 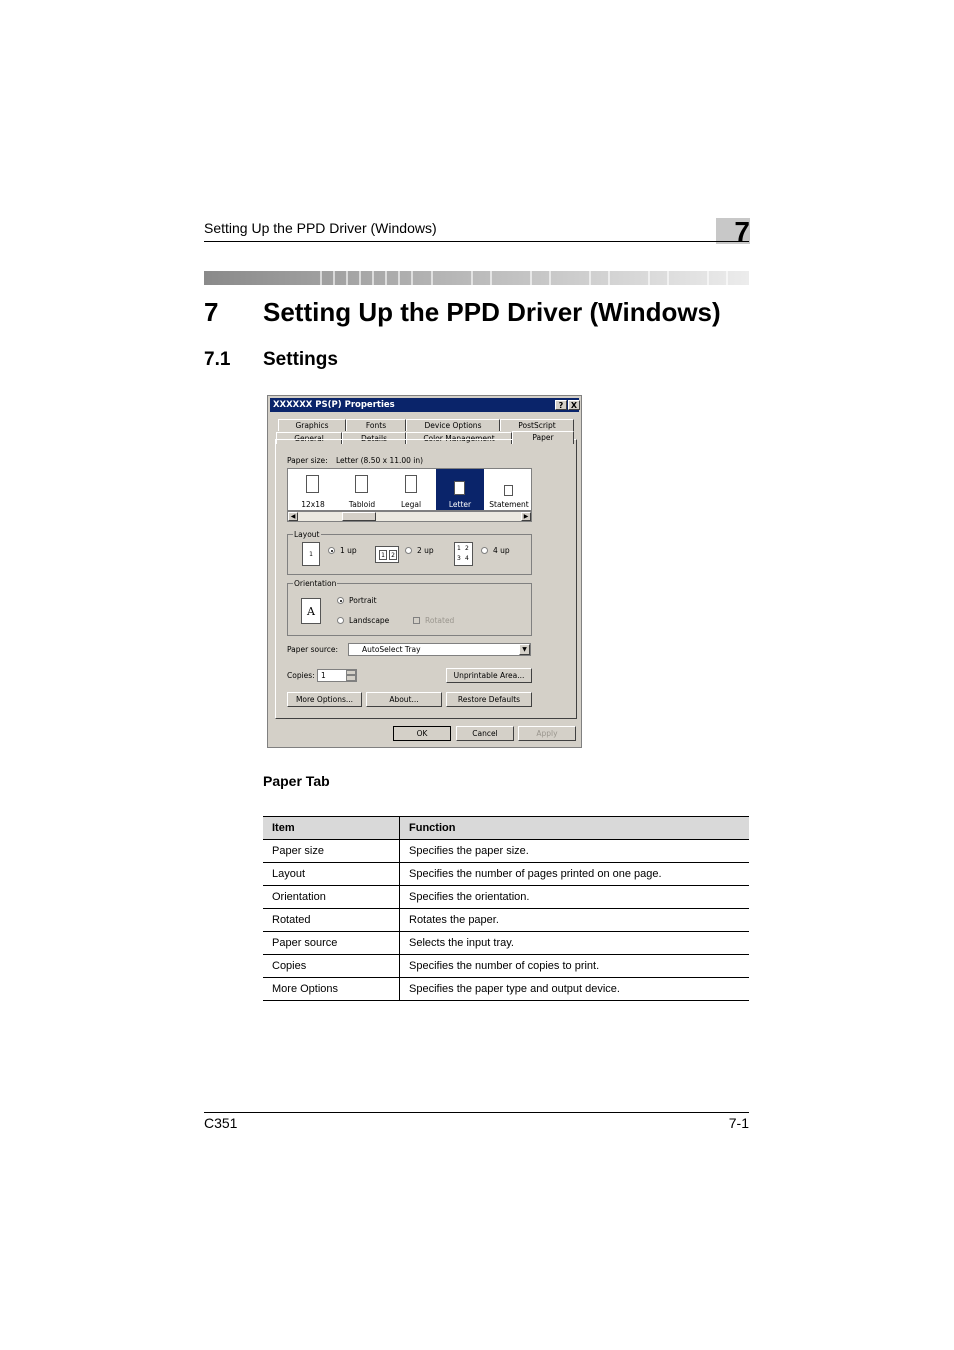 I want to click on column-header: Item, so click(x=331, y=828).